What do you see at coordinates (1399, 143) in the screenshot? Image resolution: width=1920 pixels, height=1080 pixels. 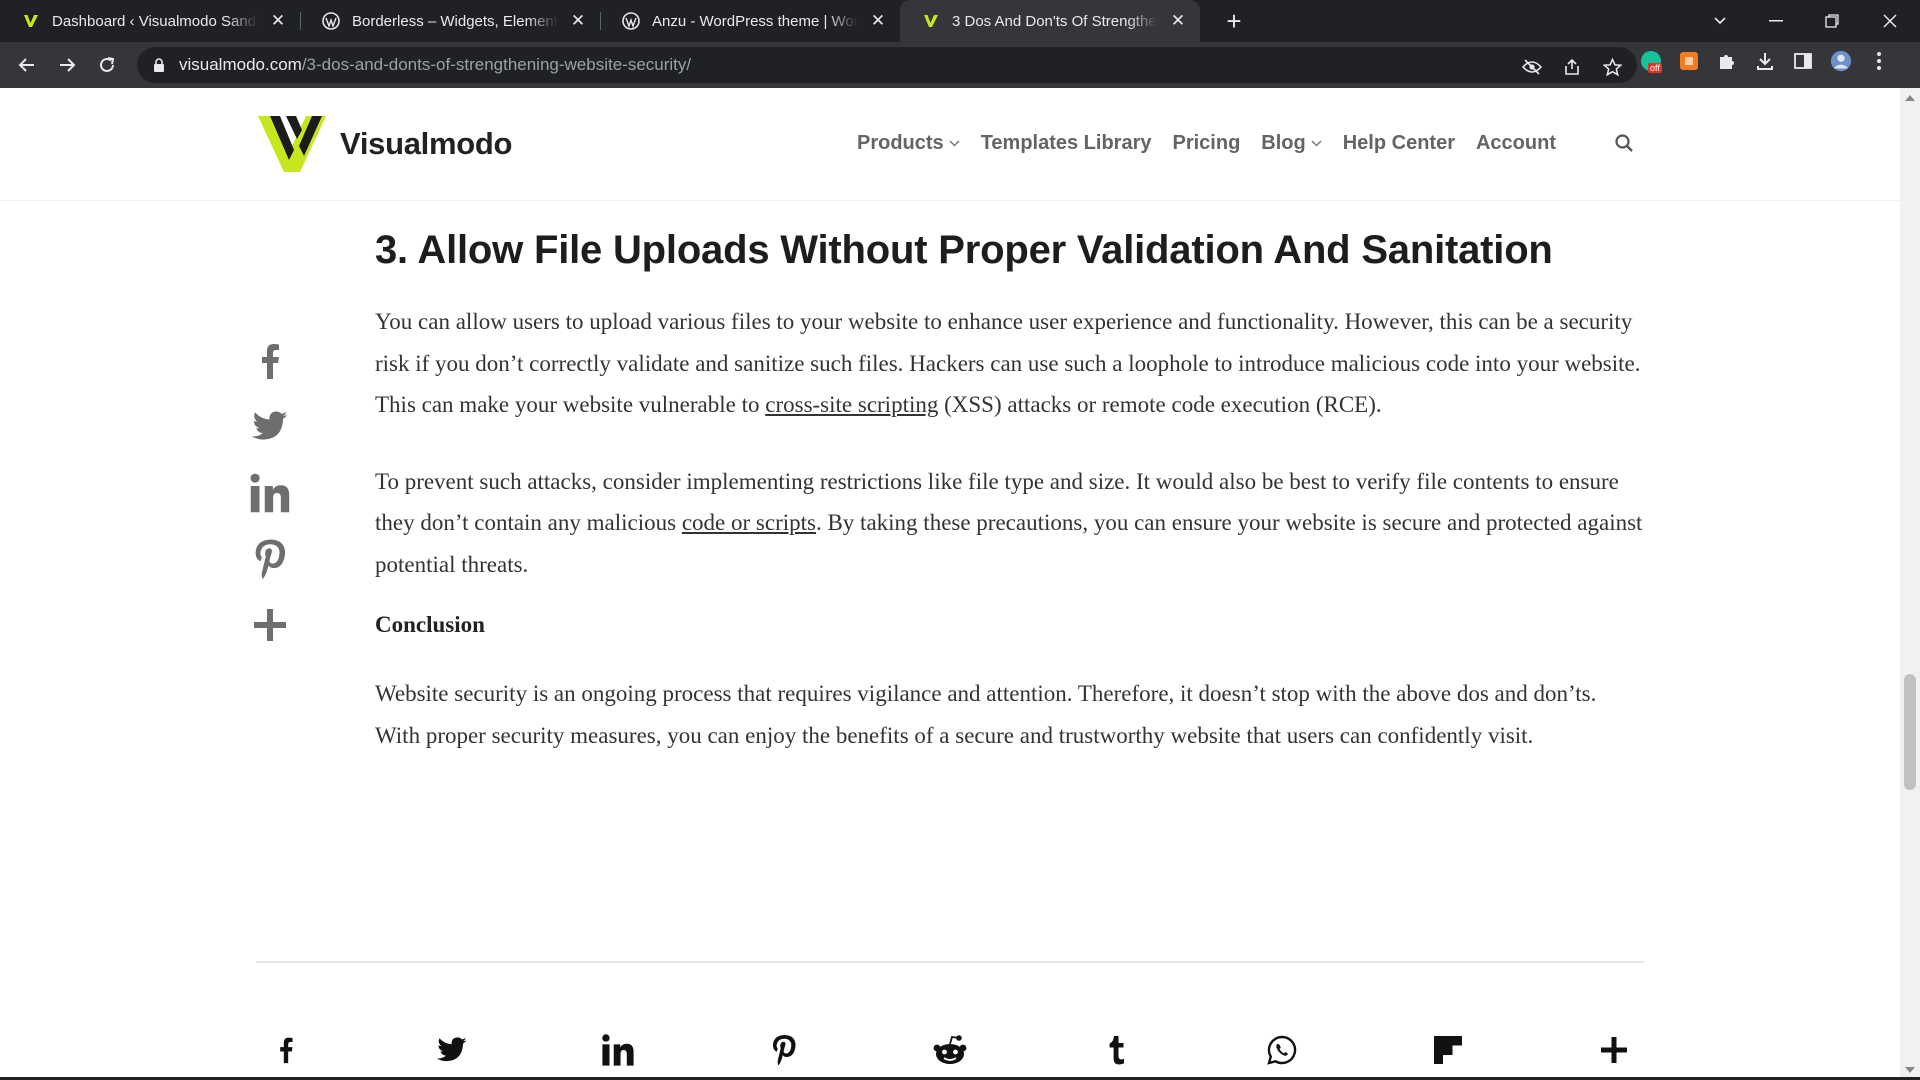 I see `nav-help-center: Help Center` at bounding box center [1399, 143].